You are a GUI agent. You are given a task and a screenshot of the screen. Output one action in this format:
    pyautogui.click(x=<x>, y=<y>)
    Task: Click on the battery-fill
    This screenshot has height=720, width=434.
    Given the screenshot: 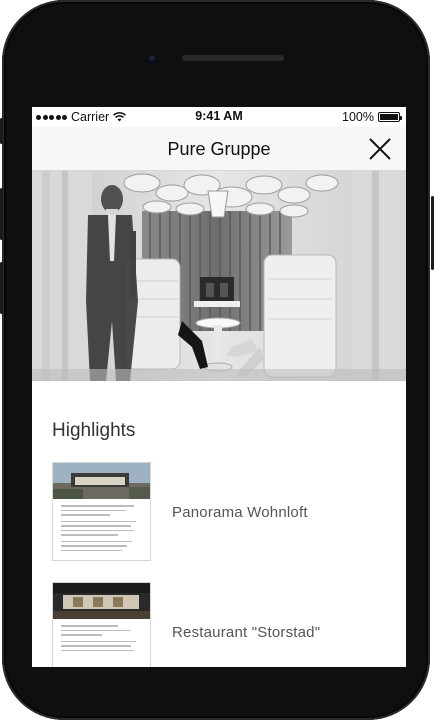 What is the action you would take?
    pyautogui.click(x=389, y=117)
    